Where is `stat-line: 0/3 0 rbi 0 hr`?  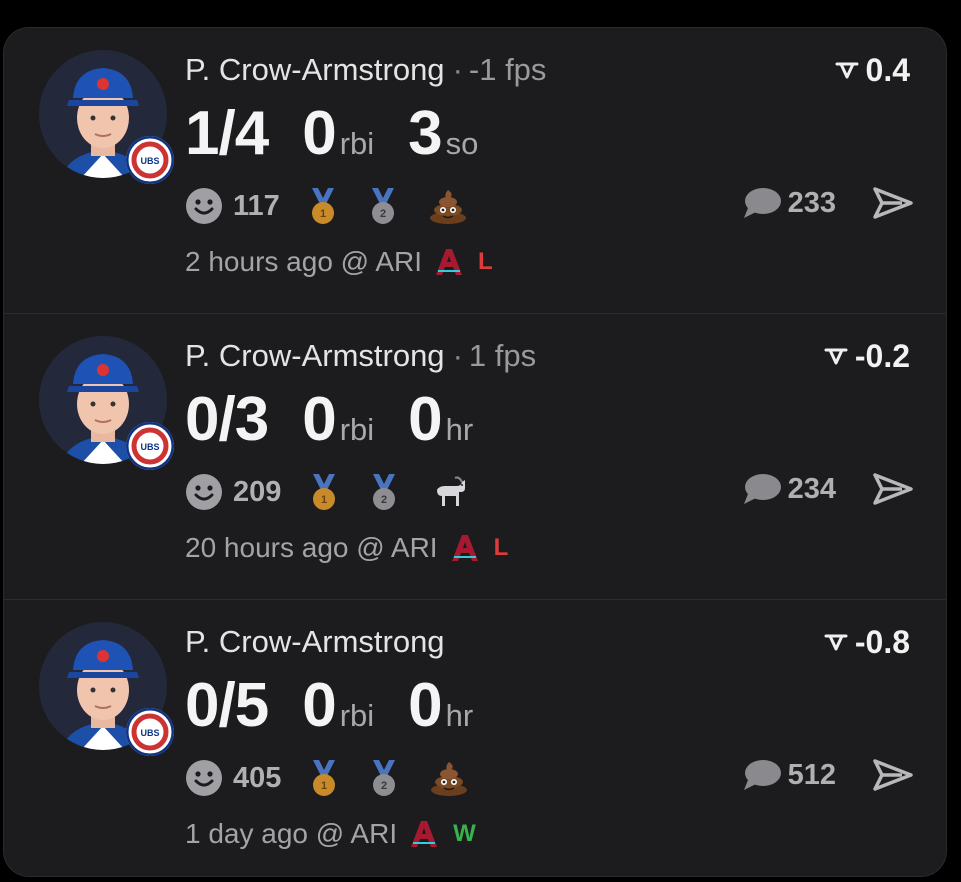
stat-line: 0/3 0 rbi 0 hr is located at coordinates (346, 419).